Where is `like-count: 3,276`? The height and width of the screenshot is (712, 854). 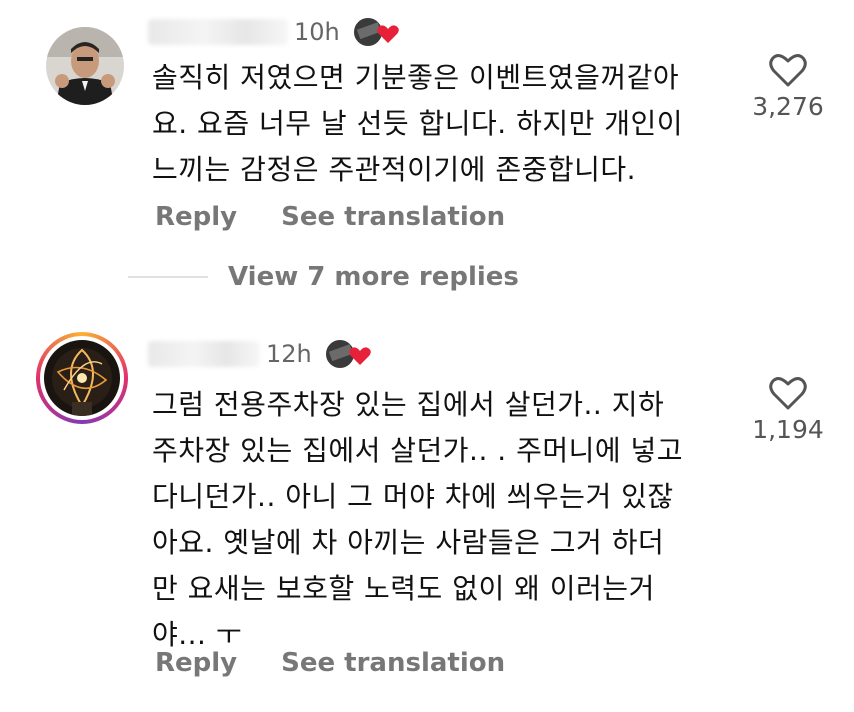
like-count: 3,276 is located at coordinates (788, 106).